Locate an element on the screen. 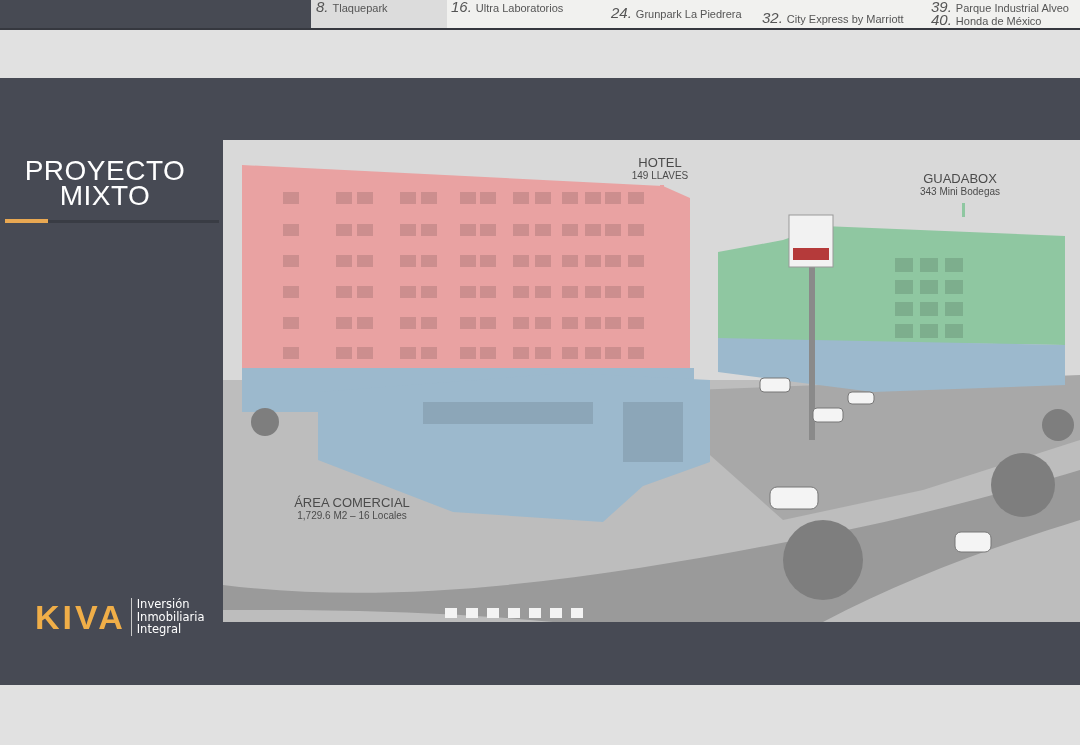 This screenshot has height=745, width=1080. legend-number: 32. is located at coordinates (772, 18).